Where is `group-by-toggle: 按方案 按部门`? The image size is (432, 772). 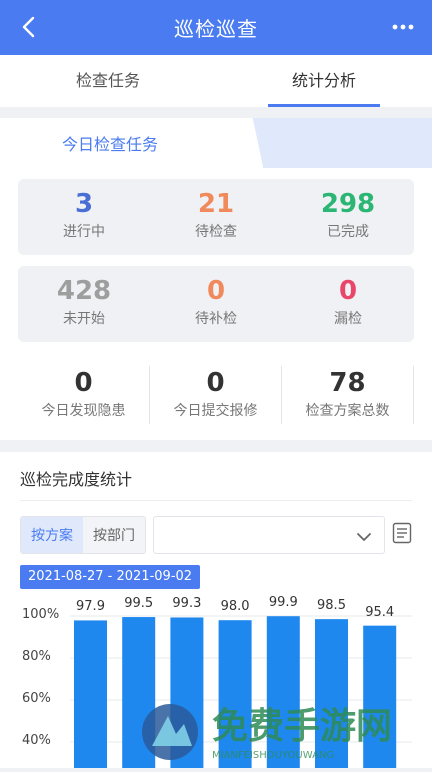
group-by-toggle: 按方案 按部门 is located at coordinates (83, 535).